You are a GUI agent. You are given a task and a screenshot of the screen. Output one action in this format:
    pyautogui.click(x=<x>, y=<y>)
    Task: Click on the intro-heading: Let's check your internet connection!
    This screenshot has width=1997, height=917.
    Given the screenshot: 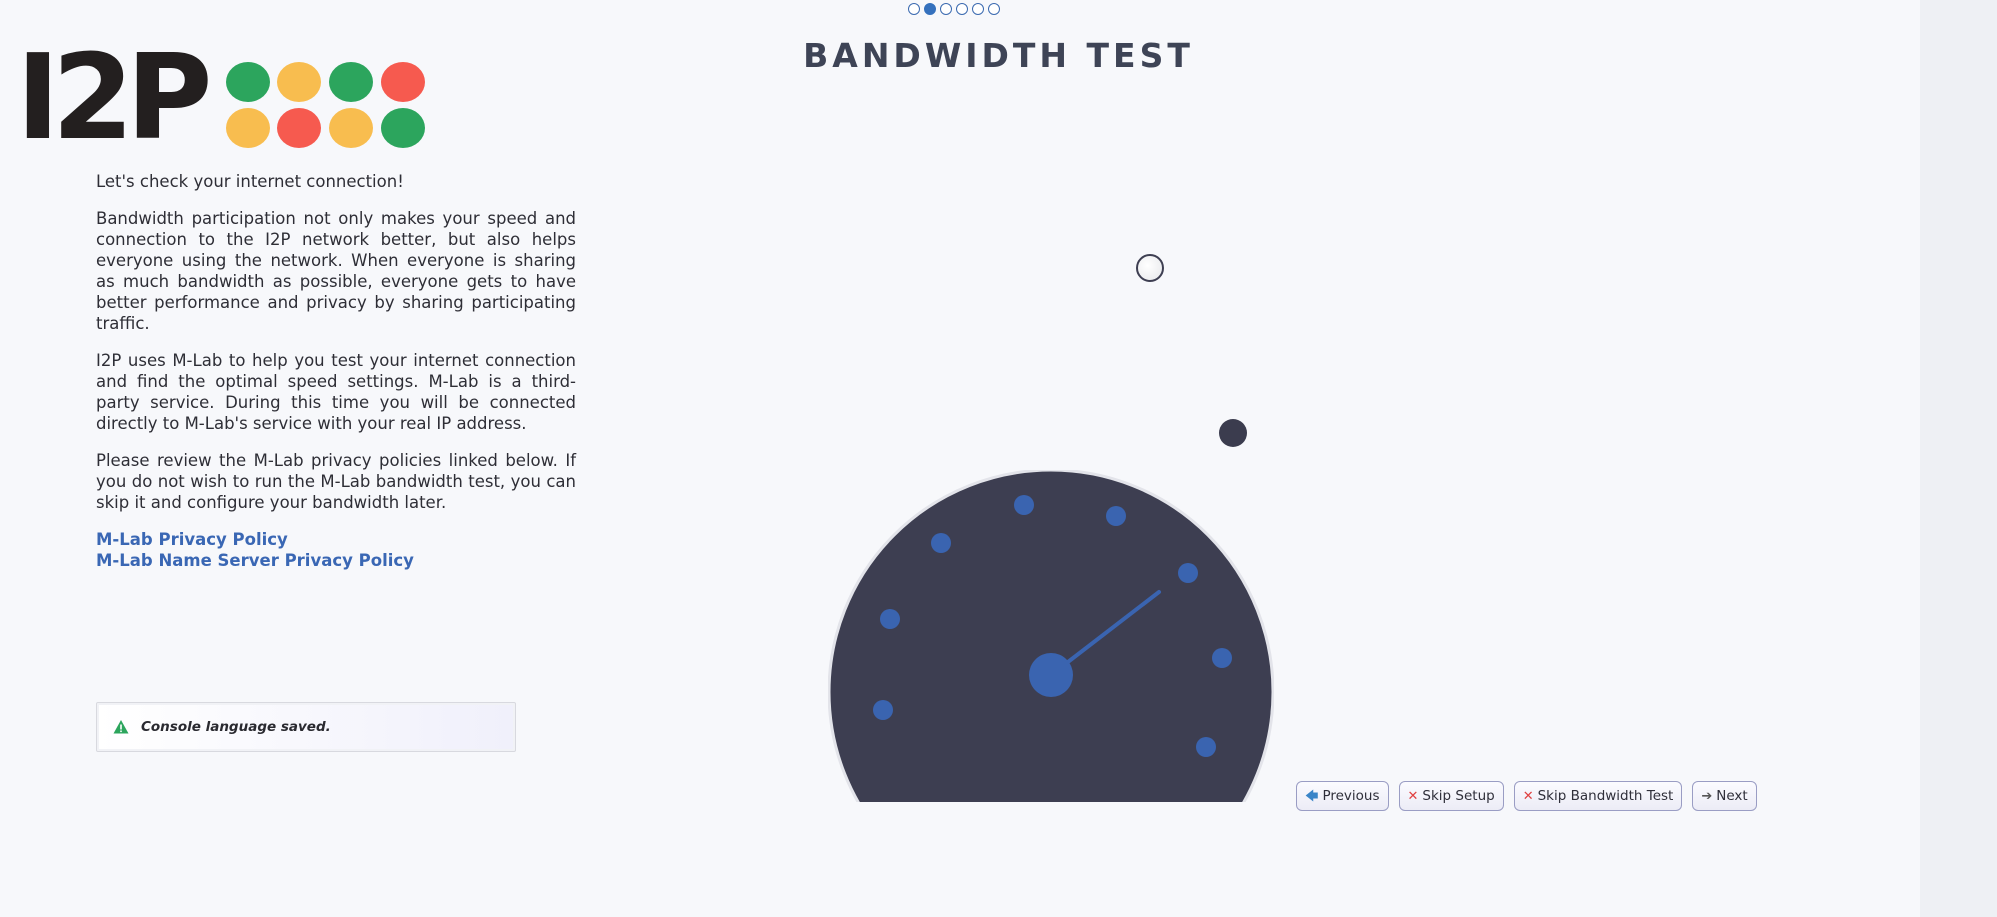 What is the action you would take?
    pyautogui.click(x=250, y=181)
    